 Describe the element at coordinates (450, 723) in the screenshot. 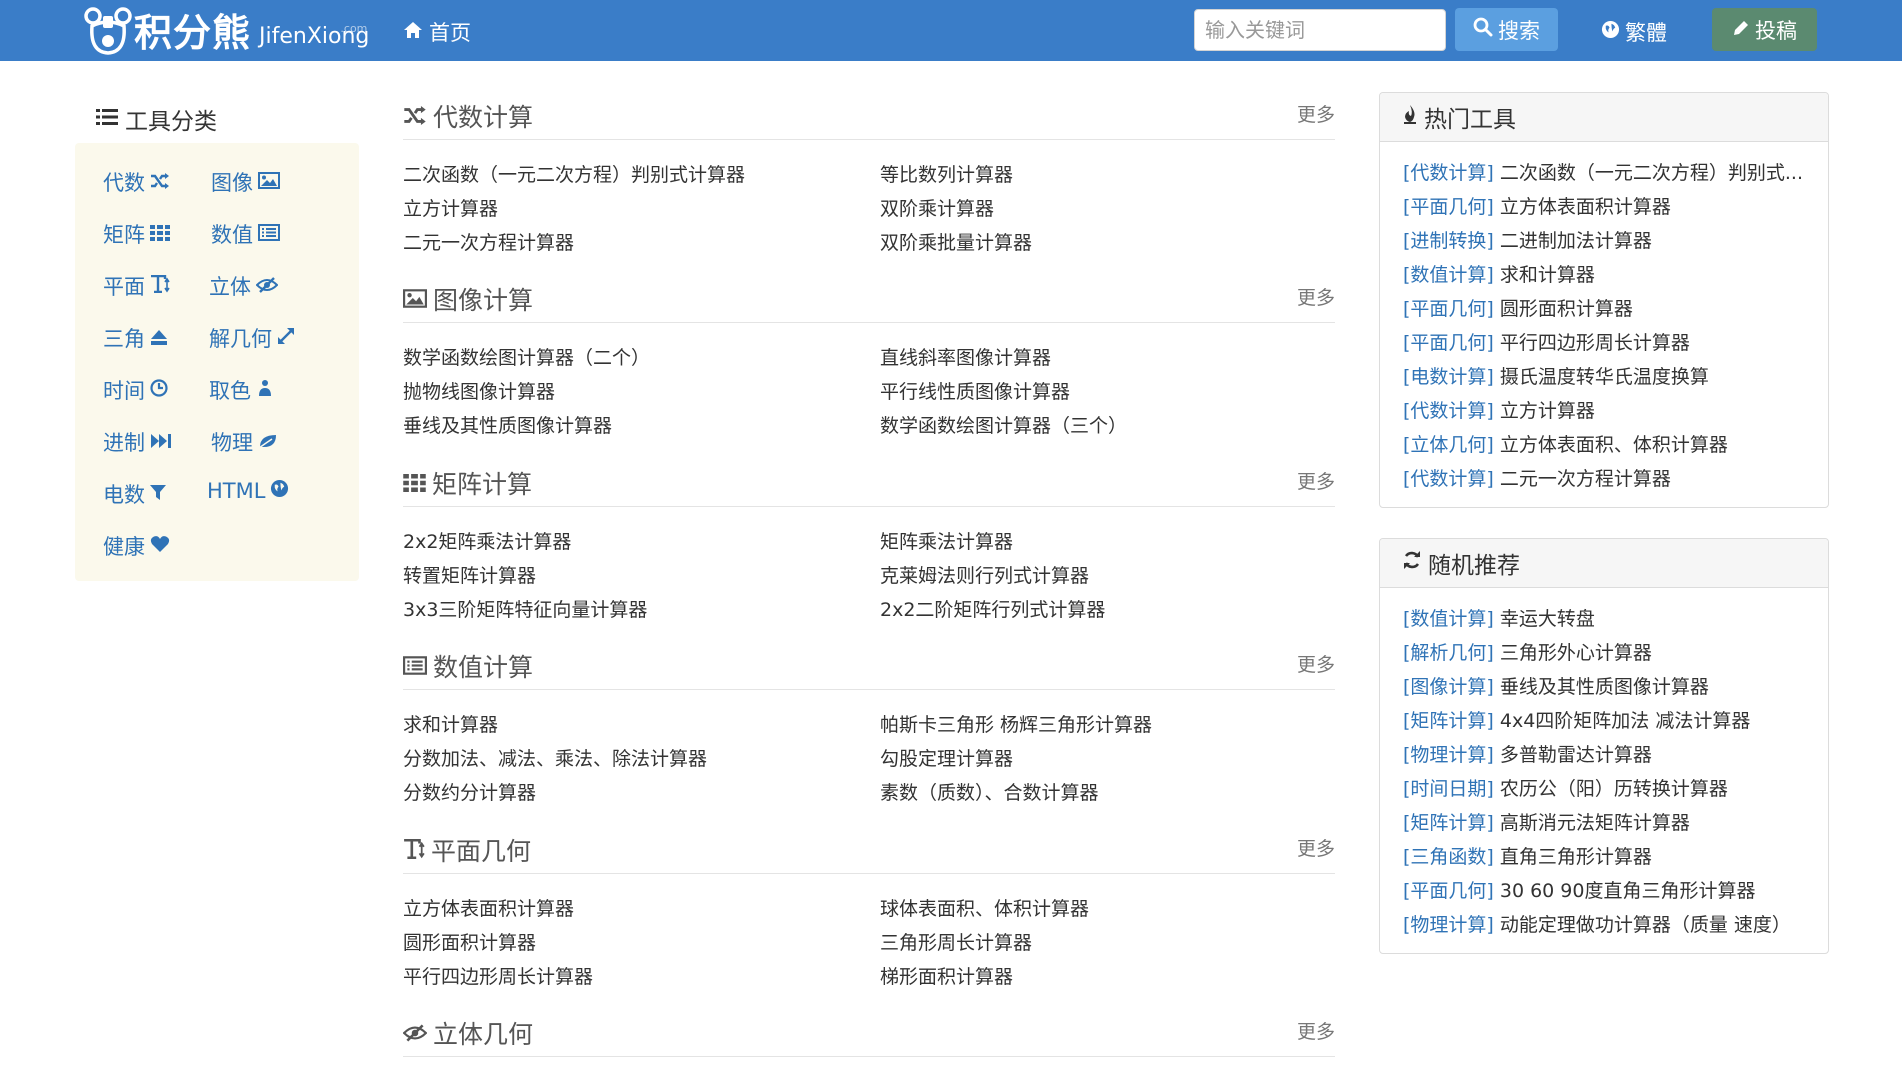

I see `tool-link: 求和计算器` at that location.